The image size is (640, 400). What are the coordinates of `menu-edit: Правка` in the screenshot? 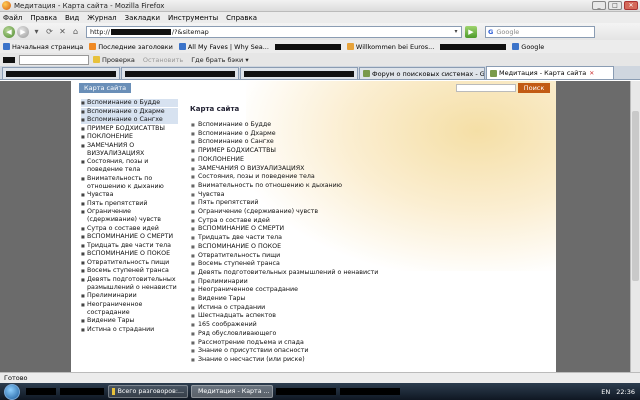 It's located at (43, 18).